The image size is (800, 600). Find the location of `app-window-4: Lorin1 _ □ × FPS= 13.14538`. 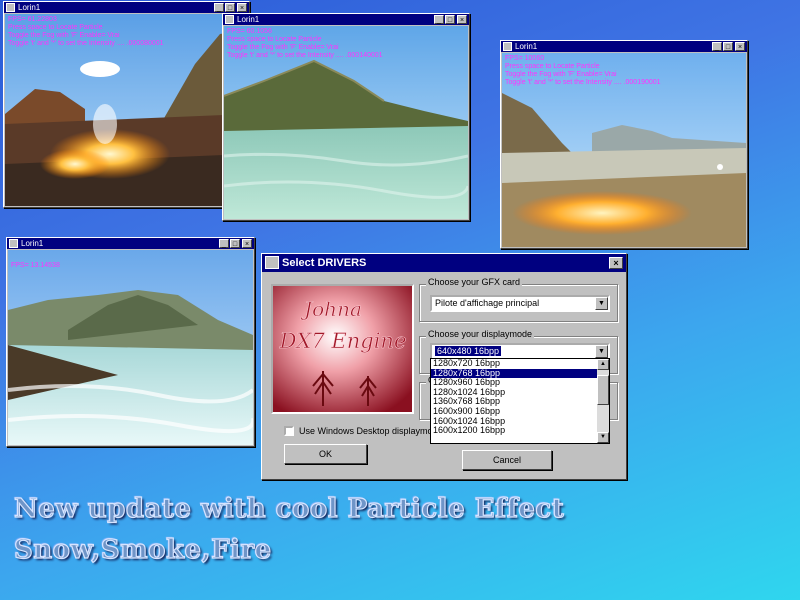

app-window-4: Lorin1 _ □ × FPS= 13.14538 is located at coordinates (130, 342).